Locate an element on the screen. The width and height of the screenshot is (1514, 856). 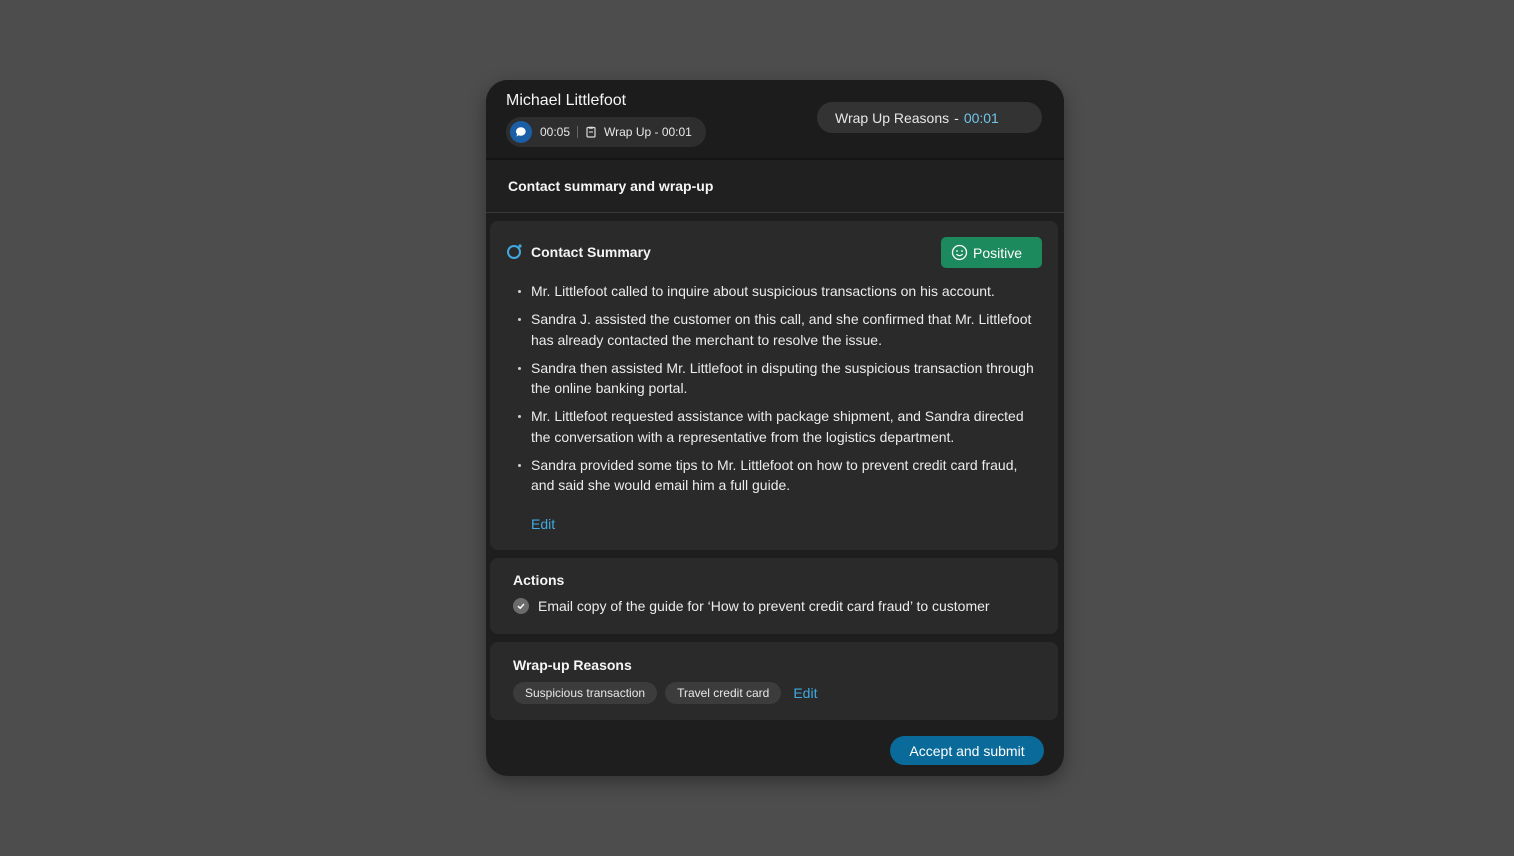
wrap-up-reasons-timer: 00:01 is located at coordinates (981, 117).